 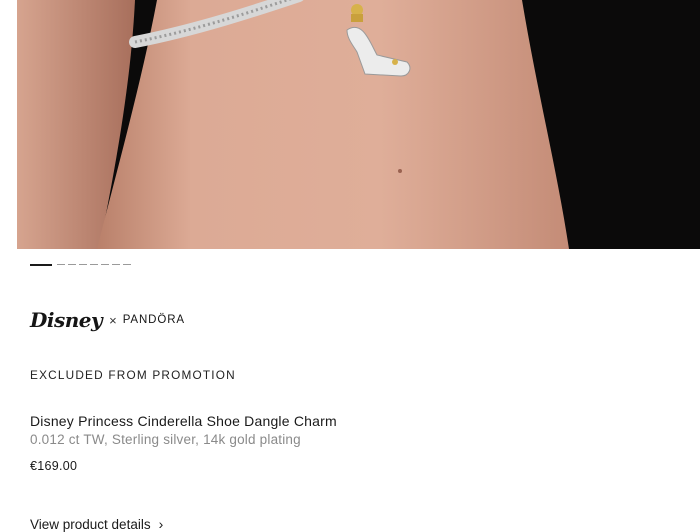 What do you see at coordinates (161, 524) in the screenshot?
I see `chevron-right-icon: ›` at bounding box center [161, 524].